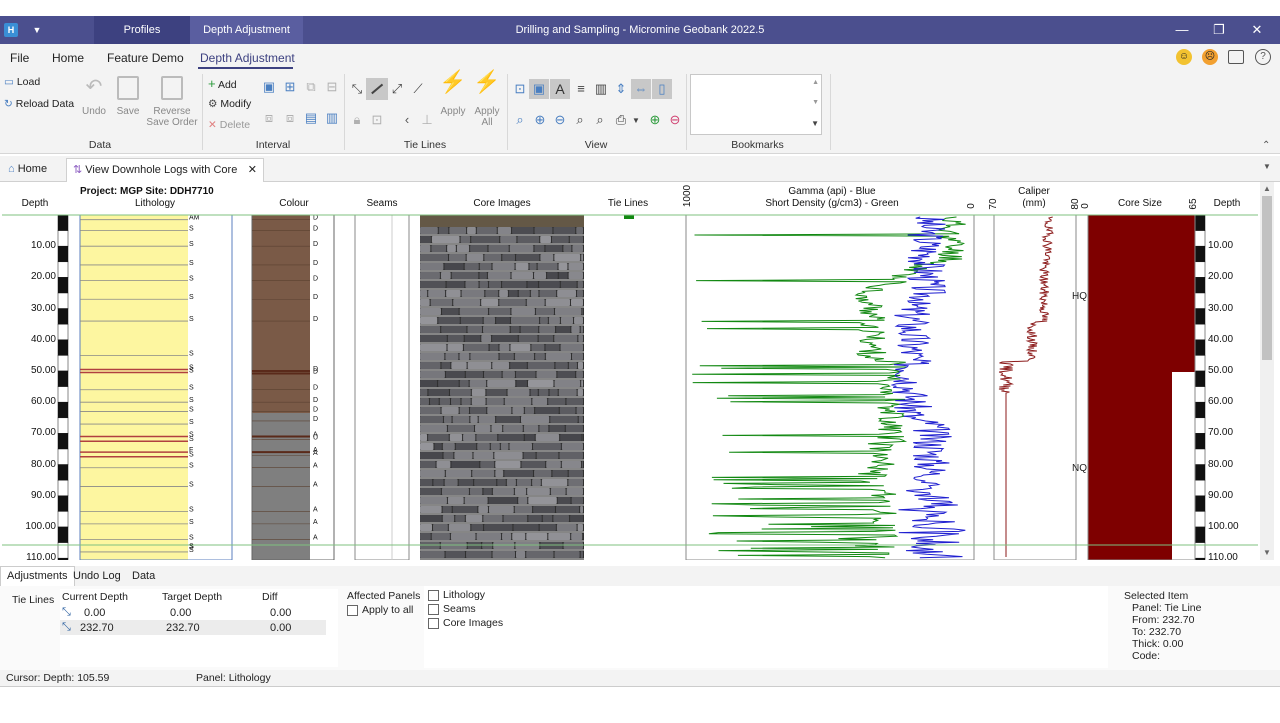  Describe the element at coordinates (456, 595) in the screenshot. I see `panel-lithology-checkbox: Lithology` at that location.